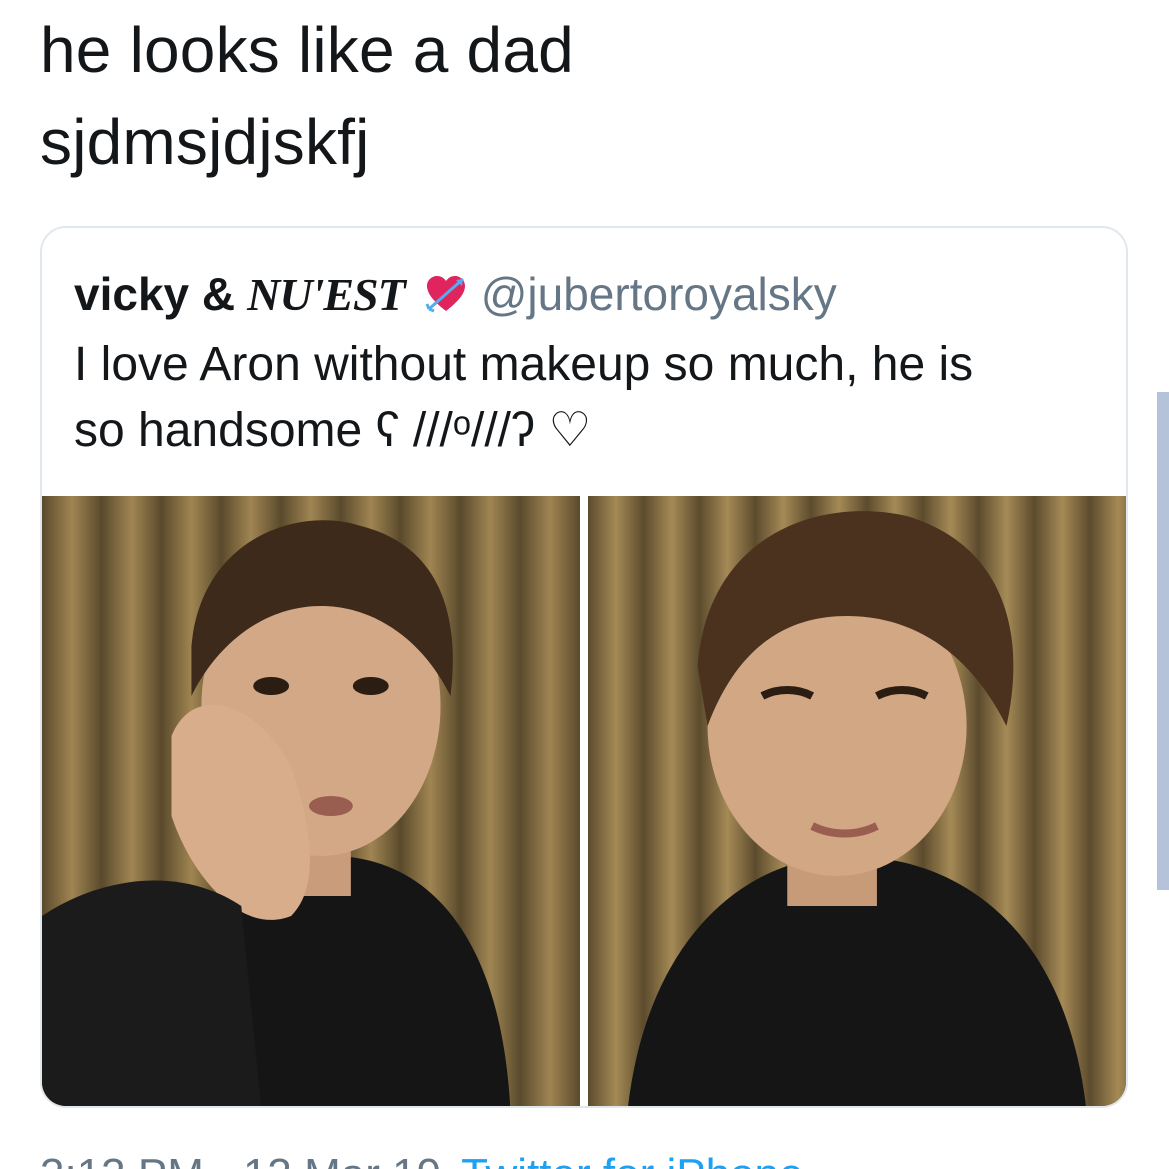  Describe the element at coordinates (326, 294) in the screenshot. I see `display-name-group: NU'EST` at that location.